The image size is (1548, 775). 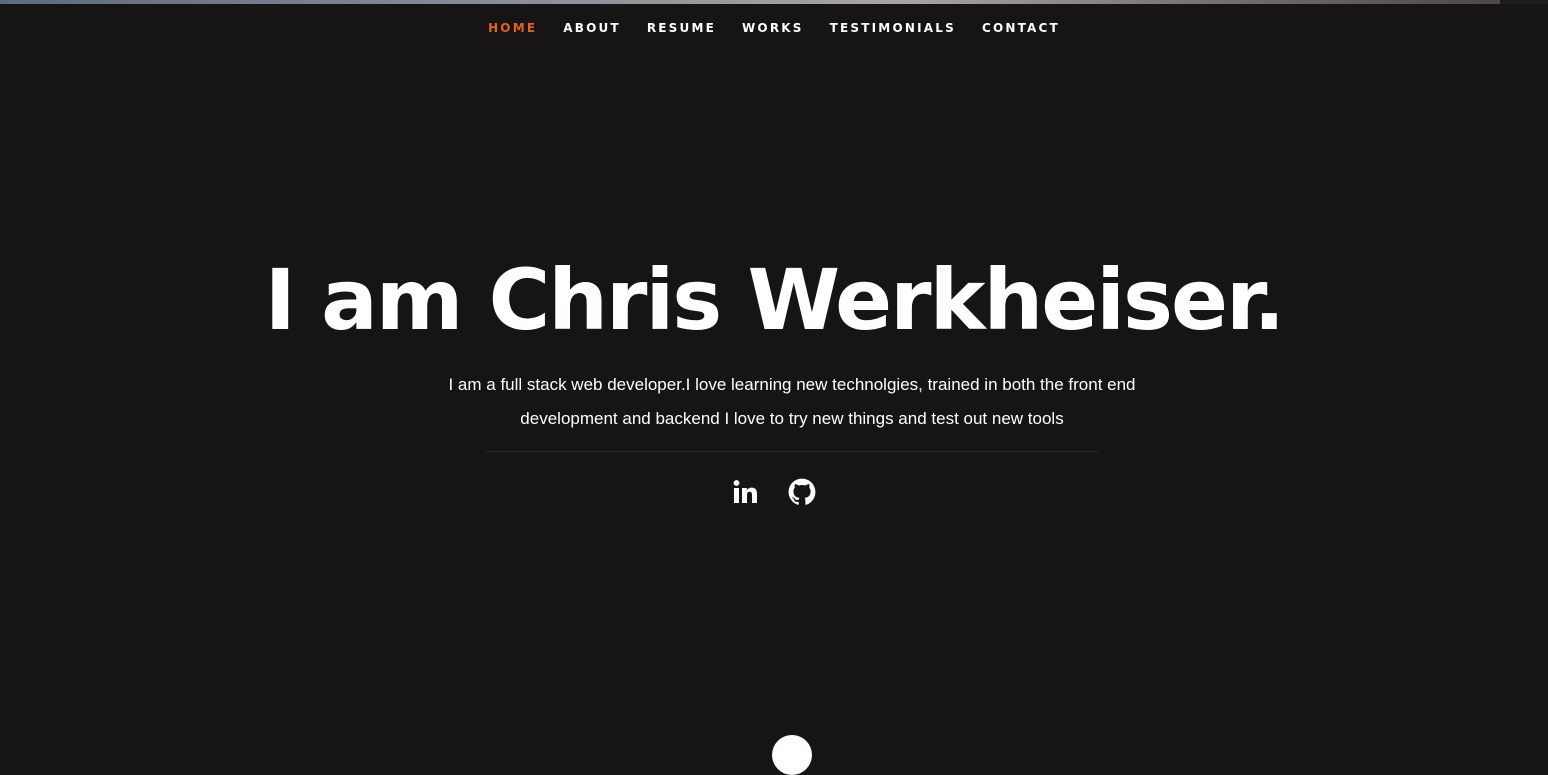 What do you see at coordinates (512, 29) in the screenshot?
I see `nav-home: HOME` at bounding box center [512, 29].